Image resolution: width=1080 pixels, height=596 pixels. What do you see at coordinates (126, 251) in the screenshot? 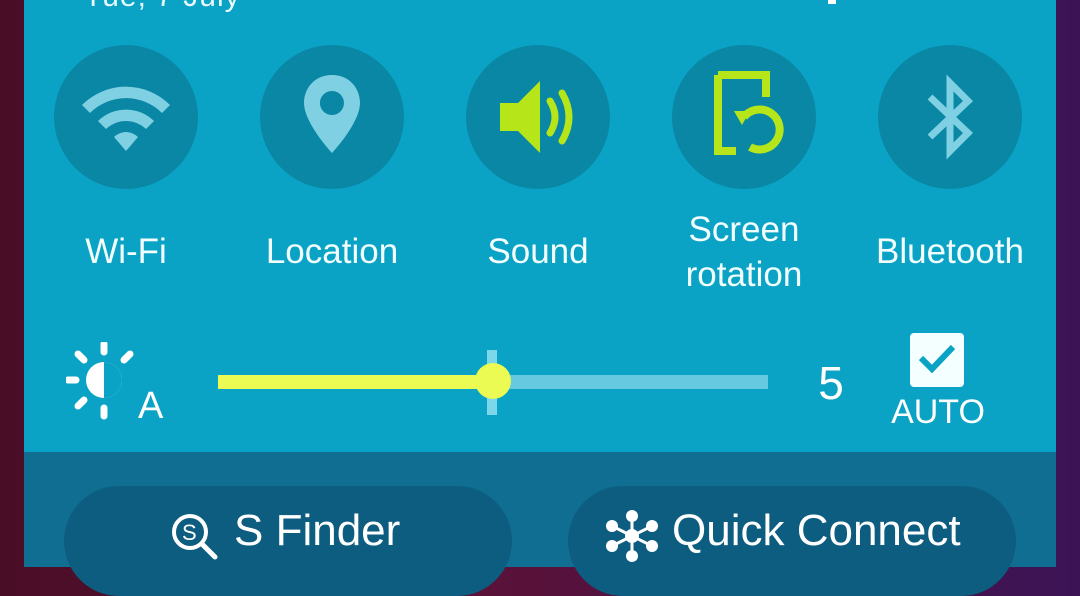
I see `toggle-wifi-label: Wi-Fi` at bounding box center [126, 251].